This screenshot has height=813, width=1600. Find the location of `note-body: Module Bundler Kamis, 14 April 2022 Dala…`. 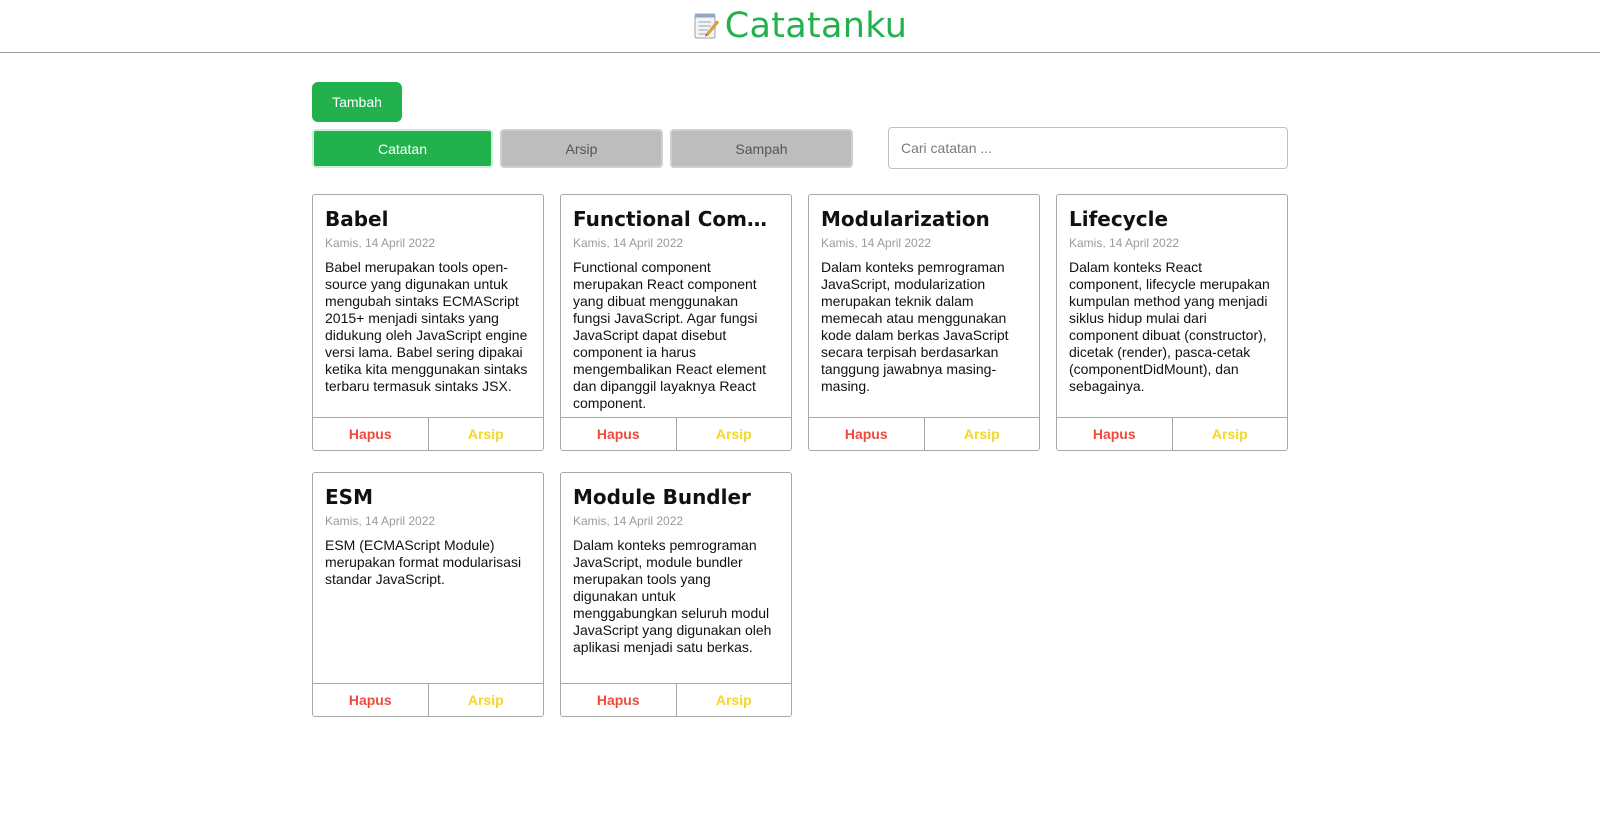

note-body: Module Bundler Kamis, 14 April 2022 Dala… is located at coordinates (676, 578).